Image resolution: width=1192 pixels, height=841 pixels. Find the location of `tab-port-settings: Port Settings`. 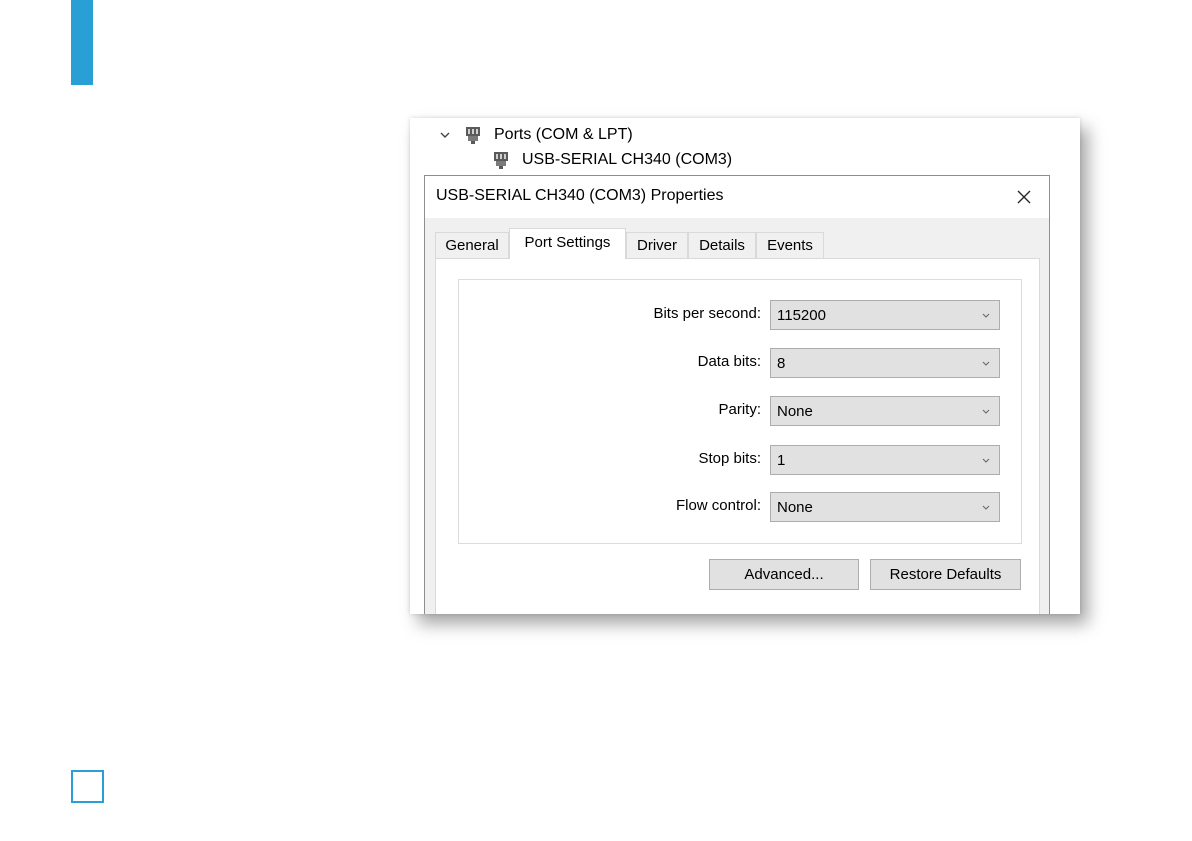

tab-port-settings: Port Settings is located at coordinates (567, 243).